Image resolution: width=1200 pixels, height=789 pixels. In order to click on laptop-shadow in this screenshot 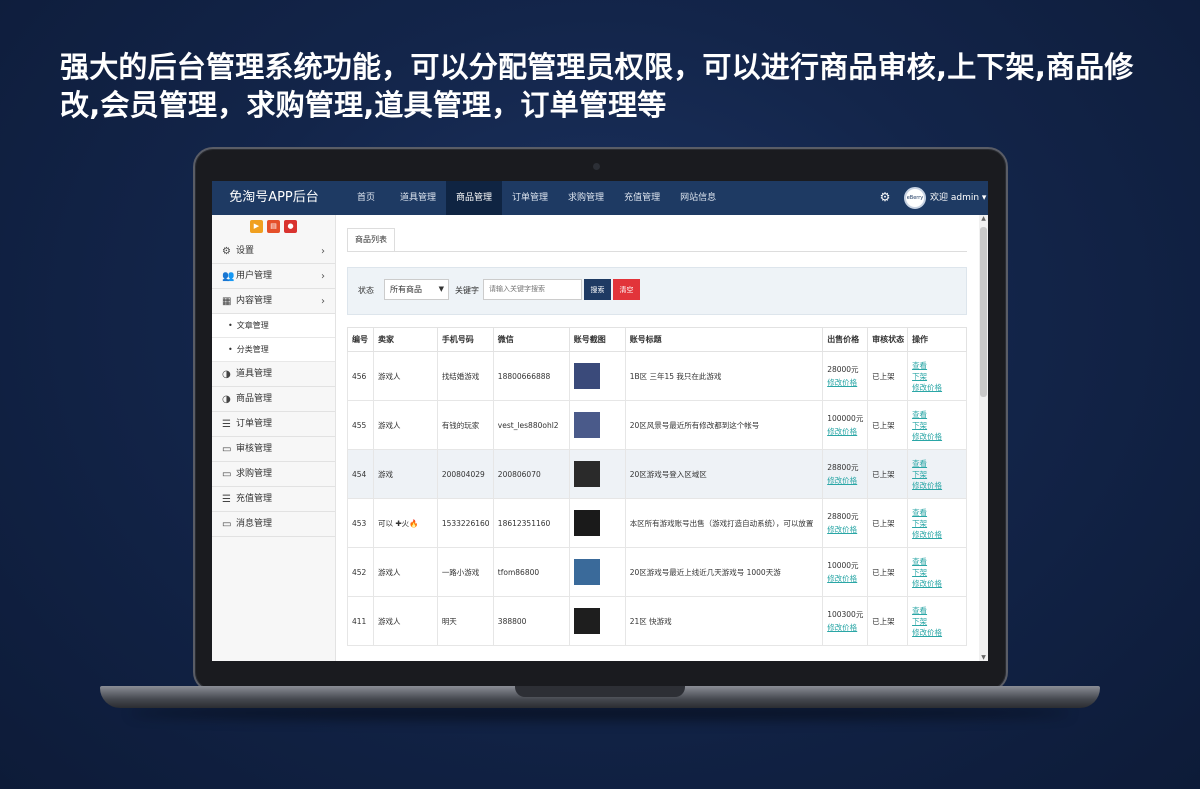, I will do `click(600, 713)`.